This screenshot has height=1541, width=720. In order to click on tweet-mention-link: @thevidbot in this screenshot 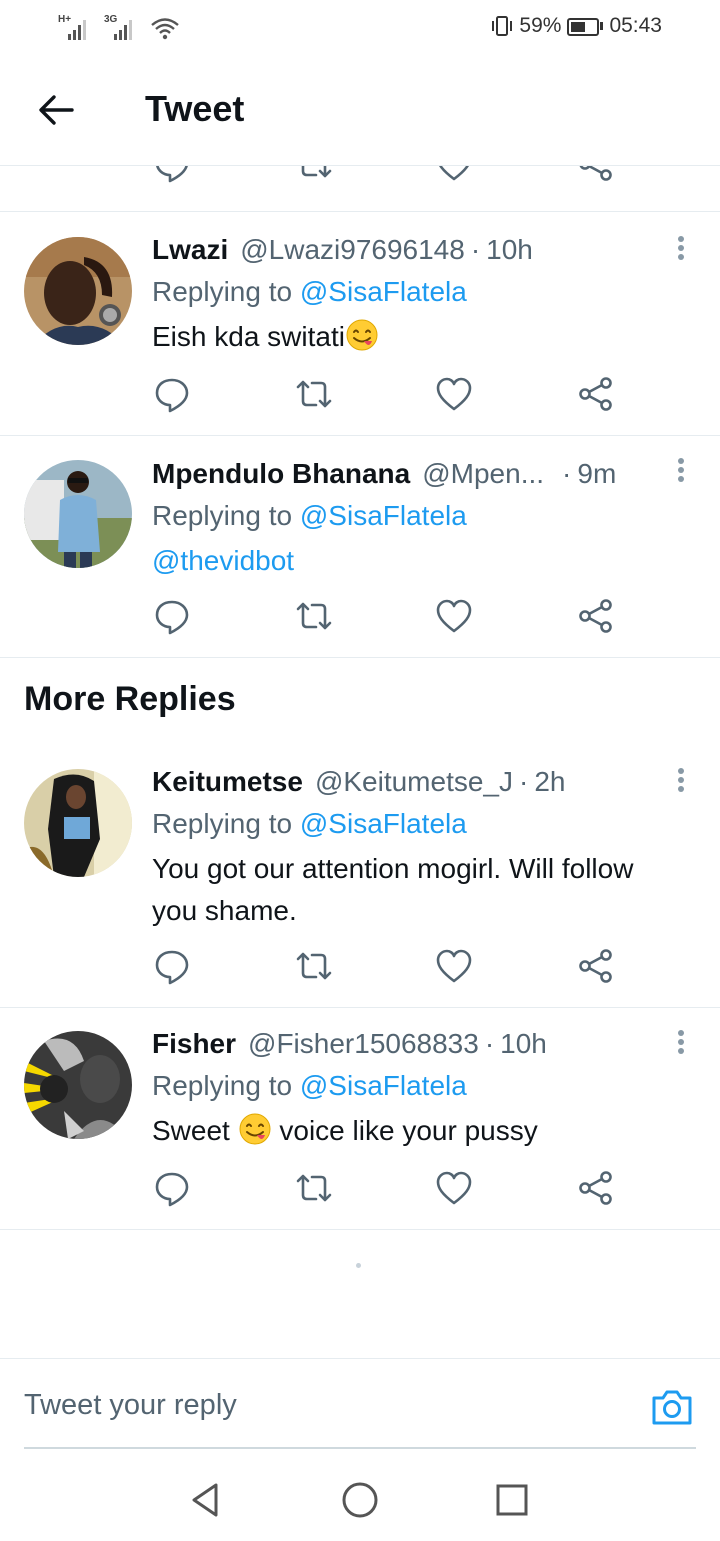, I will do `click(223, 560)`.